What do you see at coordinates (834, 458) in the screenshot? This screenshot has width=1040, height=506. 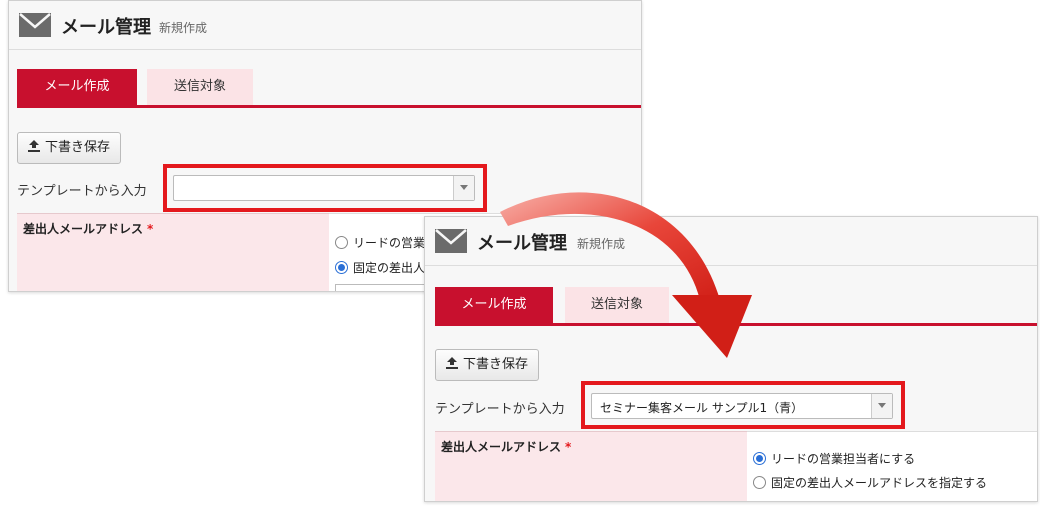 I see `sender-option-sales-rep: リードの営業担当者にする` at bounding box center [834, 458].